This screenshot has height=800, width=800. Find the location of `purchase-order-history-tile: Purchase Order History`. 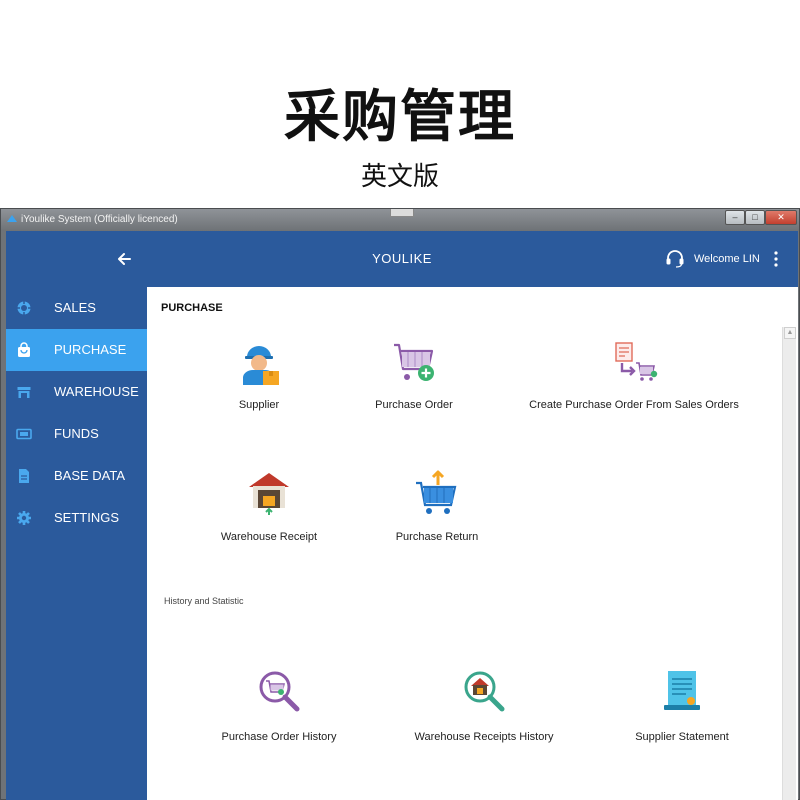

purchase-order-history-tile: Purchase Order History is located at coordinates (279, 707).